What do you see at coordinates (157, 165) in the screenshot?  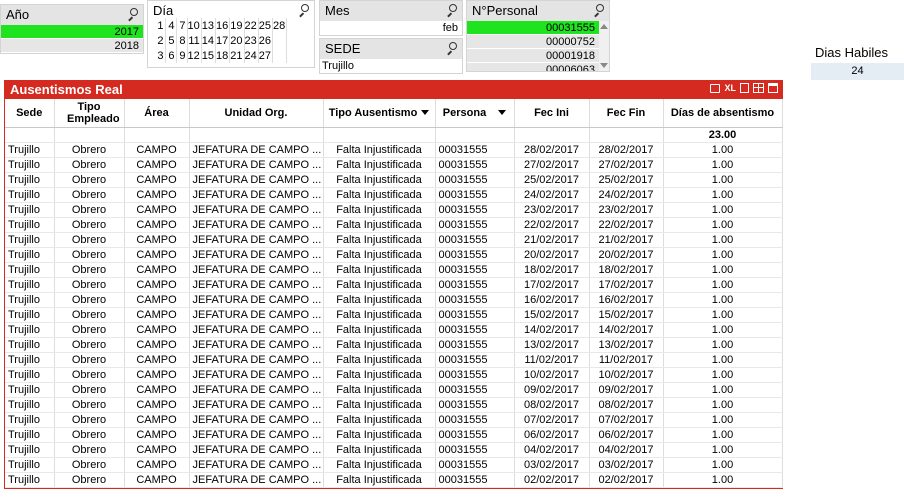 I see `table-cell: CAMPO` at bounding box center [157, 165].